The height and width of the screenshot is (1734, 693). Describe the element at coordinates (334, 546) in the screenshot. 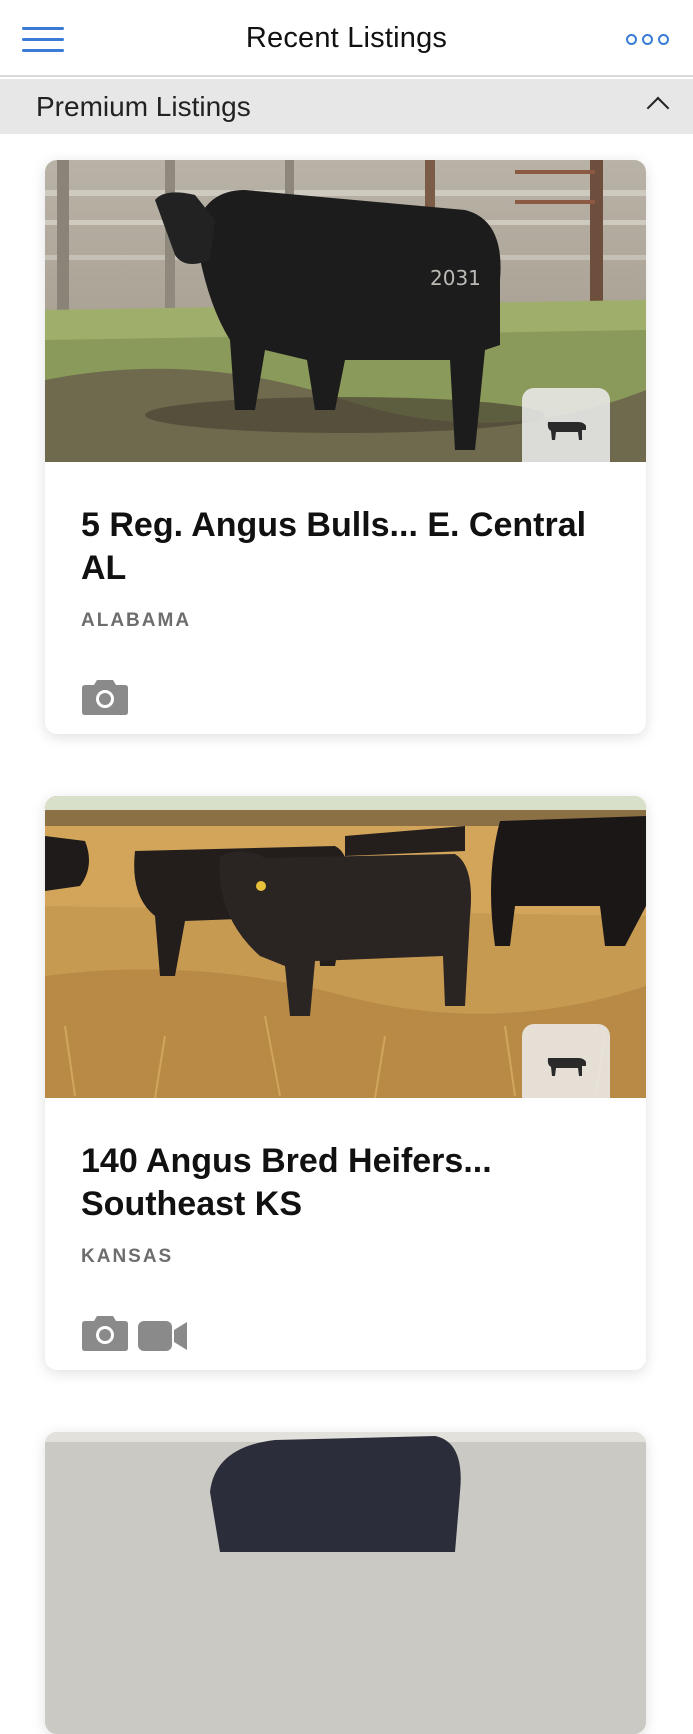

I see `listing-title: 5 Reg. Angus Bulls... E. Central AL` at that location.